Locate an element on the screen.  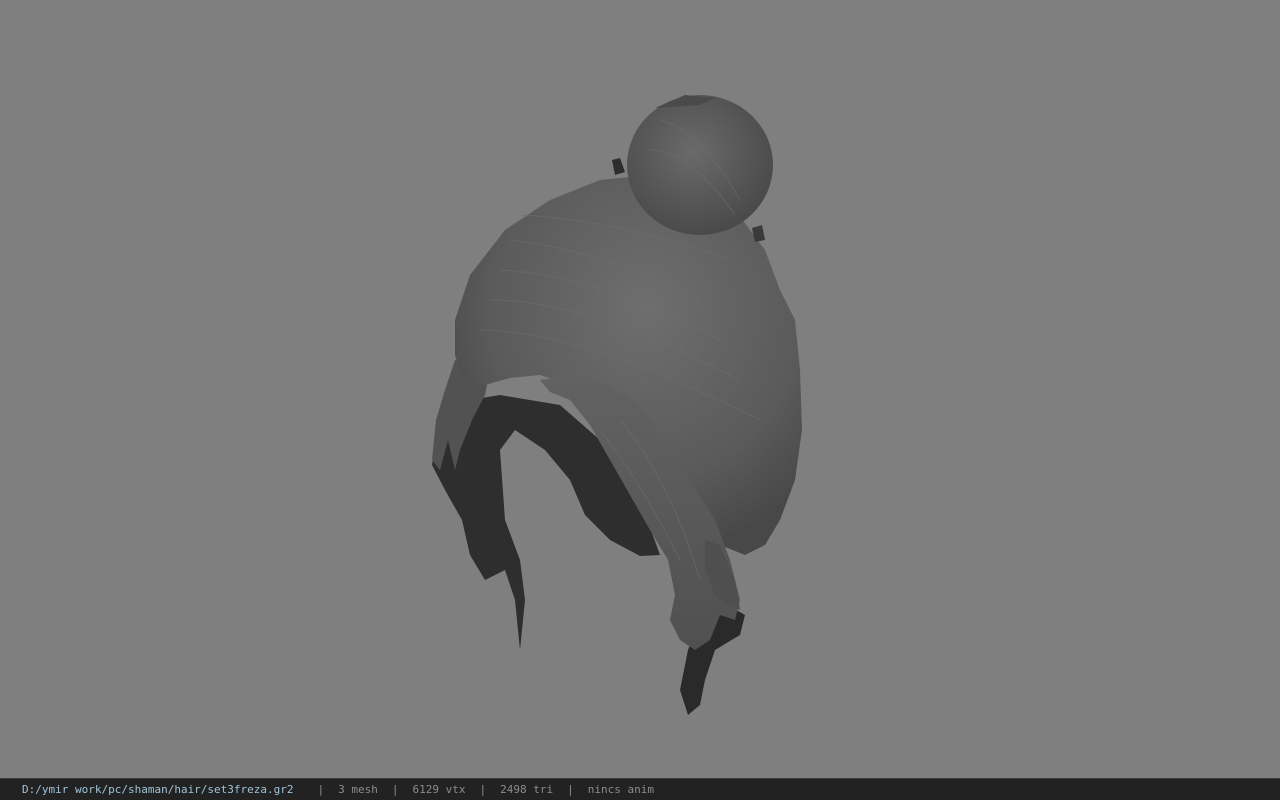
anim-status: nincs anim is located at coordinates (620, 789).